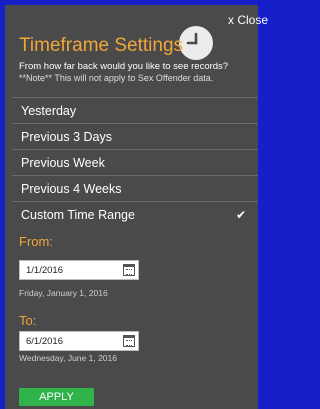 This screenshot has height=409, width=320. What do you see at coordinates (101, 45) in the screenshot?
I see `dialog-title: Timeframe Settings` at bounding box center [101, 45].